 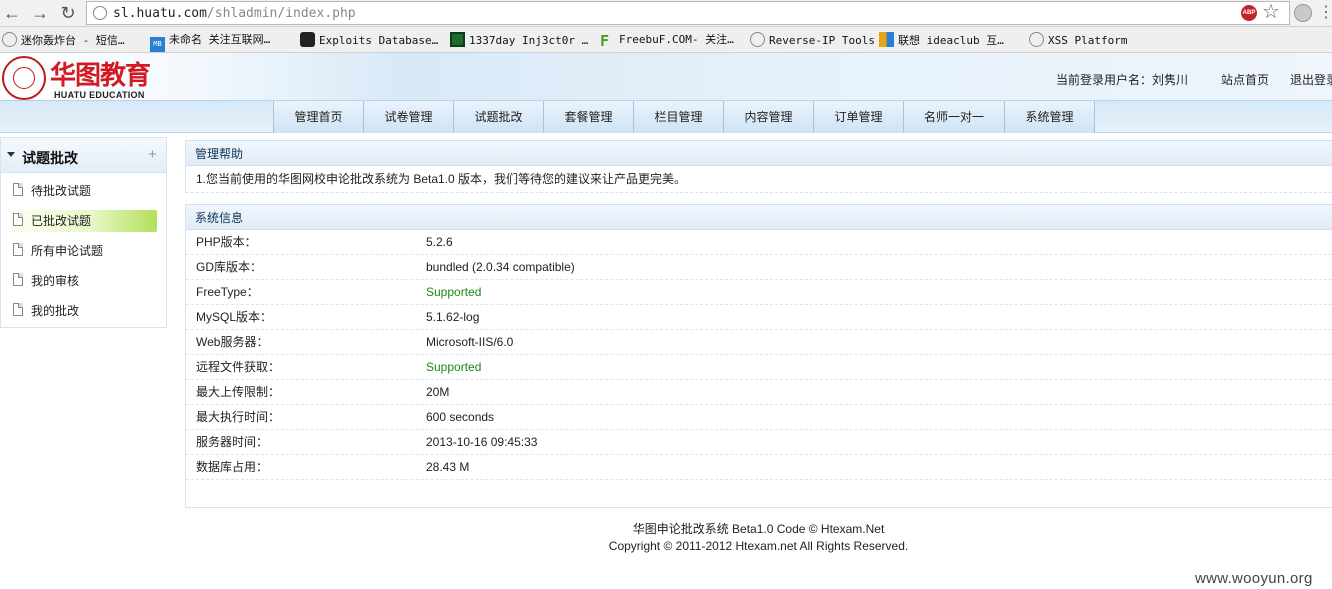 I want to click on logout-link: 退出登录, so click(x=1311, y=79).